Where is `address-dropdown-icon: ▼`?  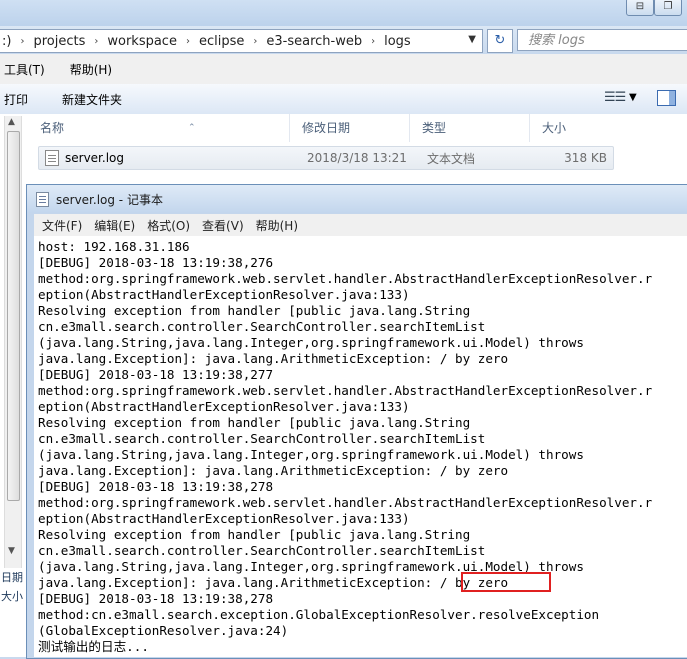
address-dropdown-icon: ▼ is located at coordinates (472, 39).